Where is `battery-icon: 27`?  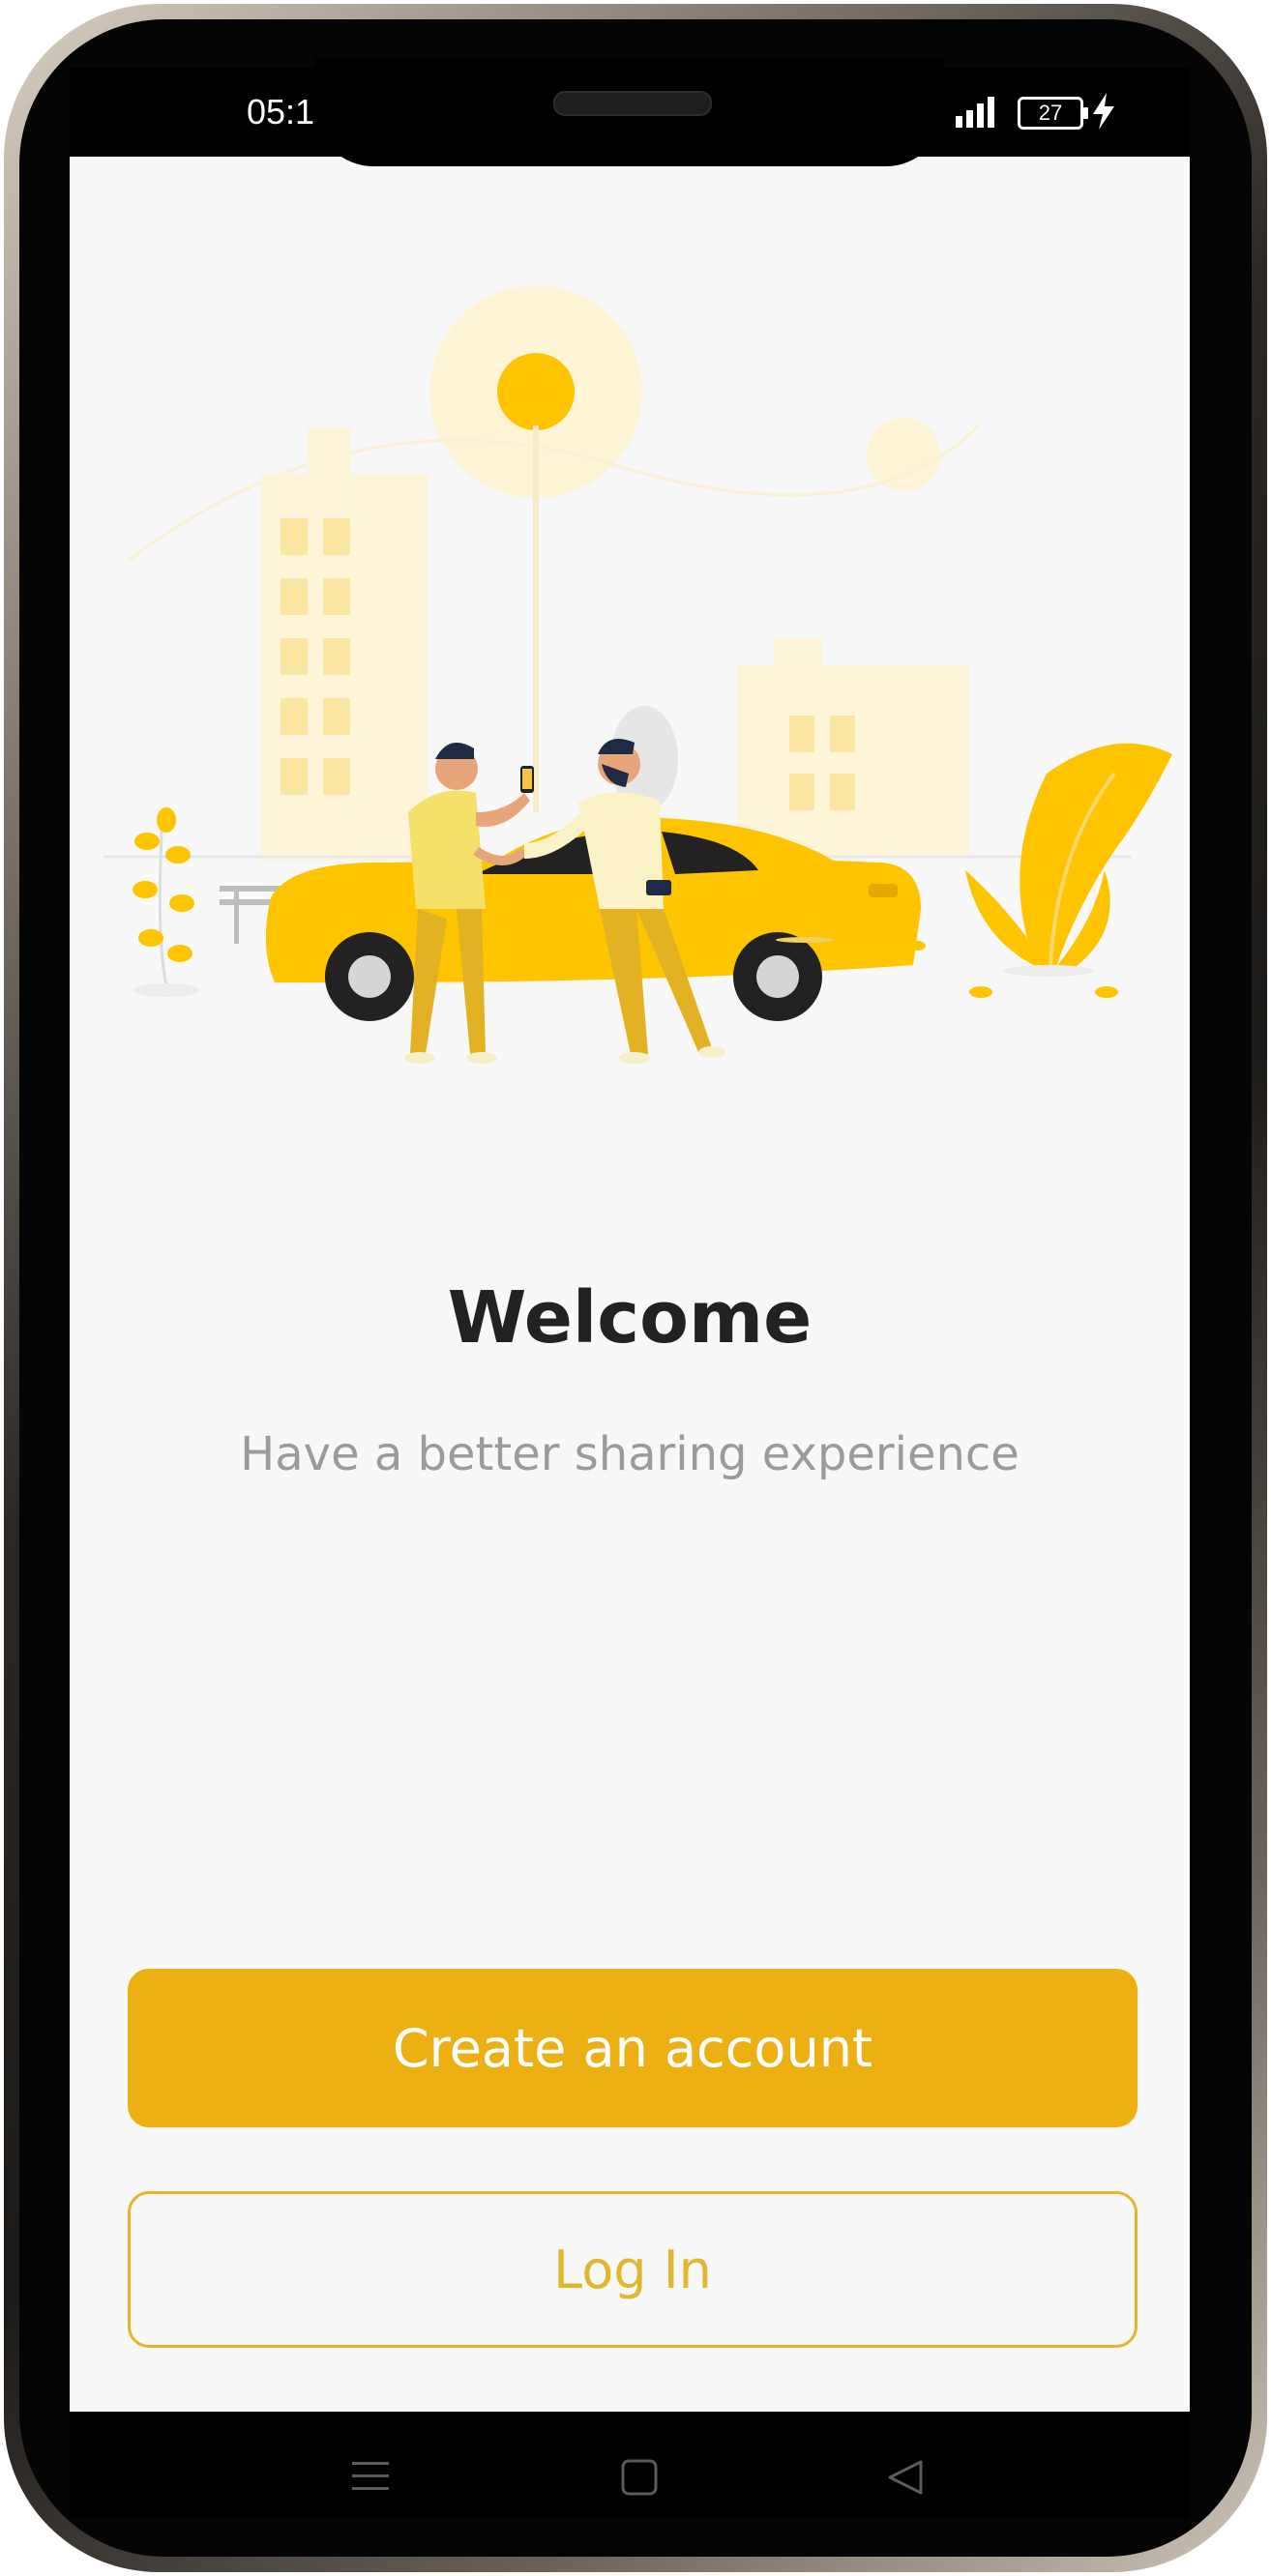 battery-icon: 27 is located at coordinates (1053, 113).